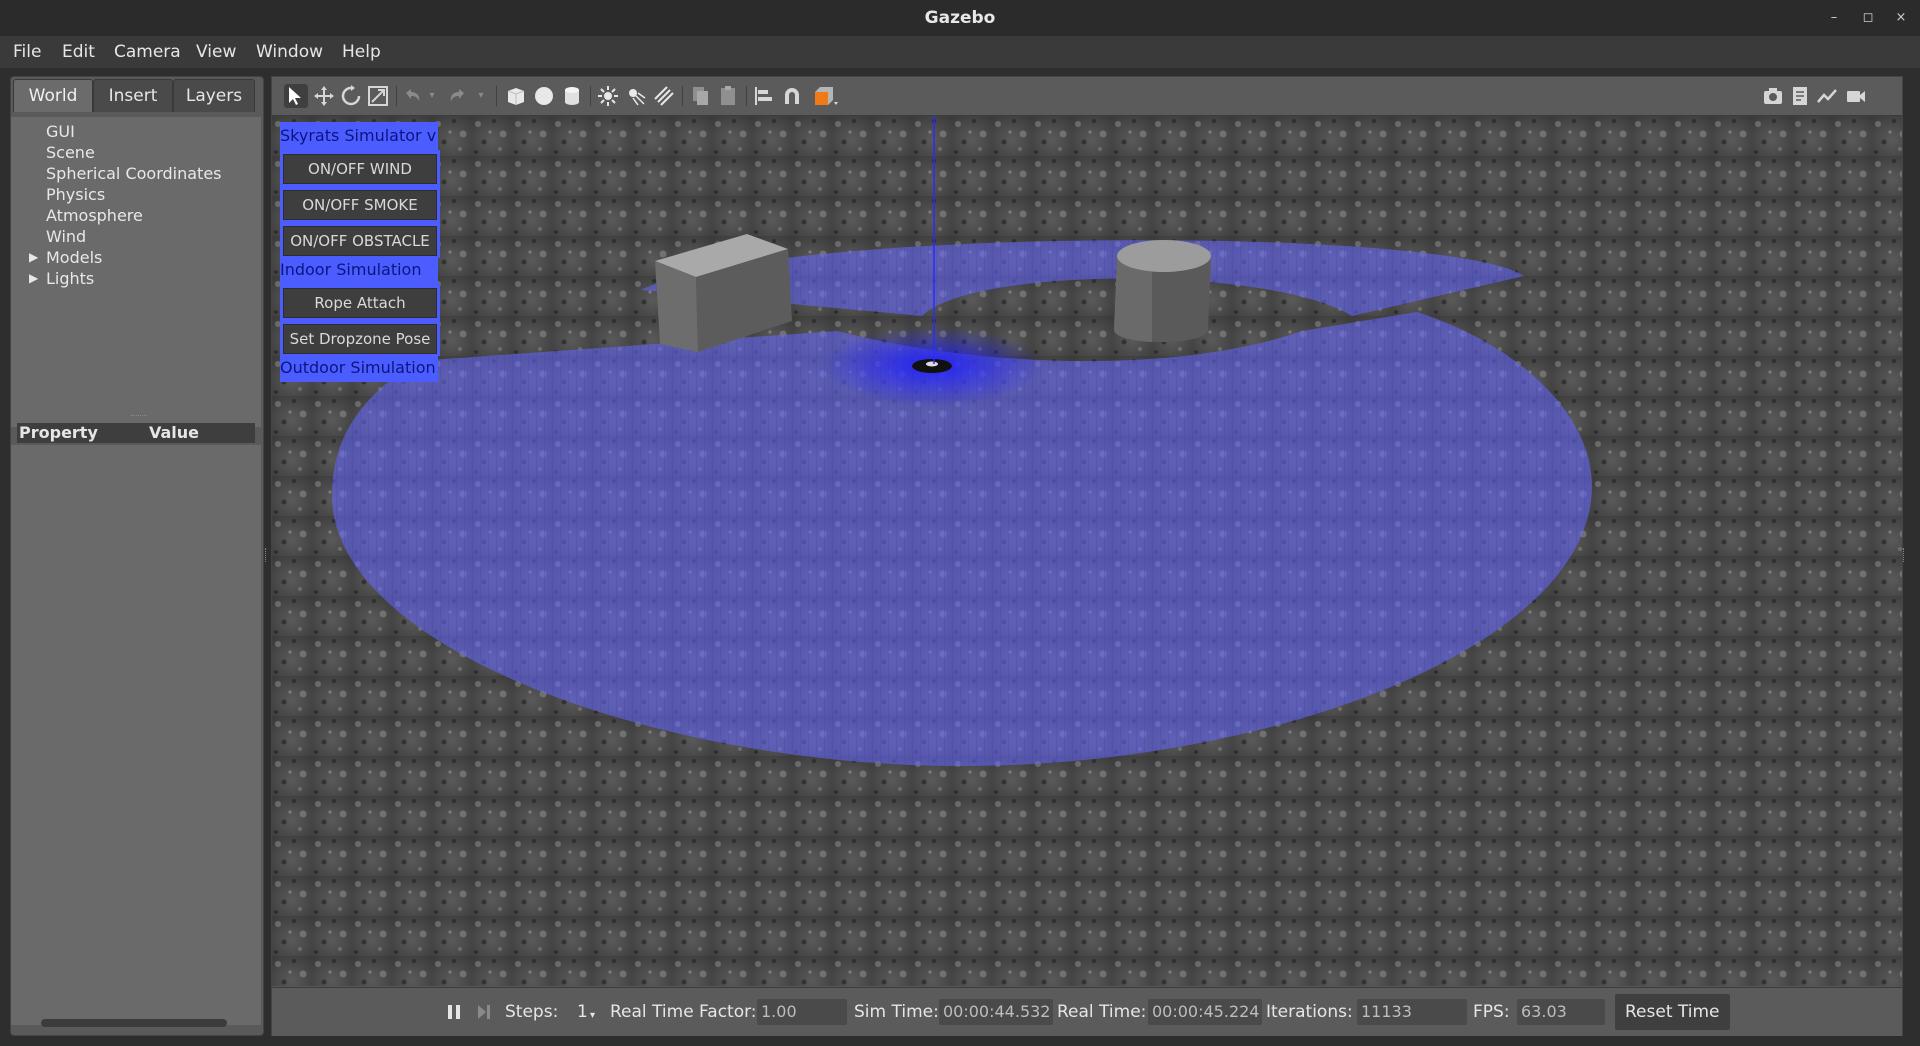 This screenshot has width=1920, height=1046. What do you see at coordinates (1773, 96) in the screenshot?
I see `screenshot-icon` at bounding box center [1773, 96].